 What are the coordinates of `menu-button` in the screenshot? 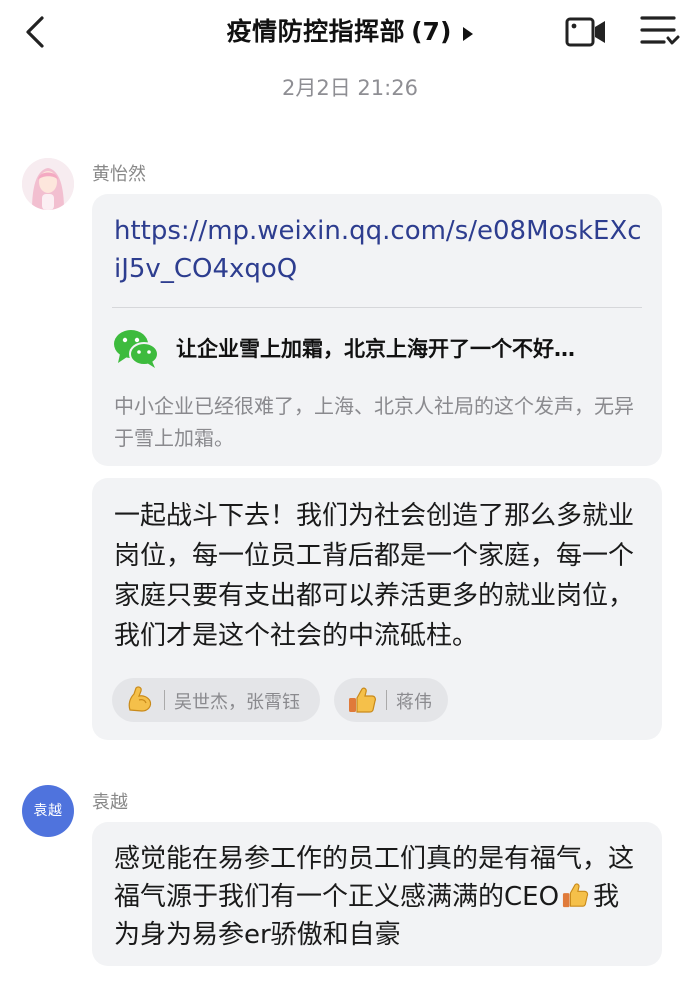 It's located at (660, 32).